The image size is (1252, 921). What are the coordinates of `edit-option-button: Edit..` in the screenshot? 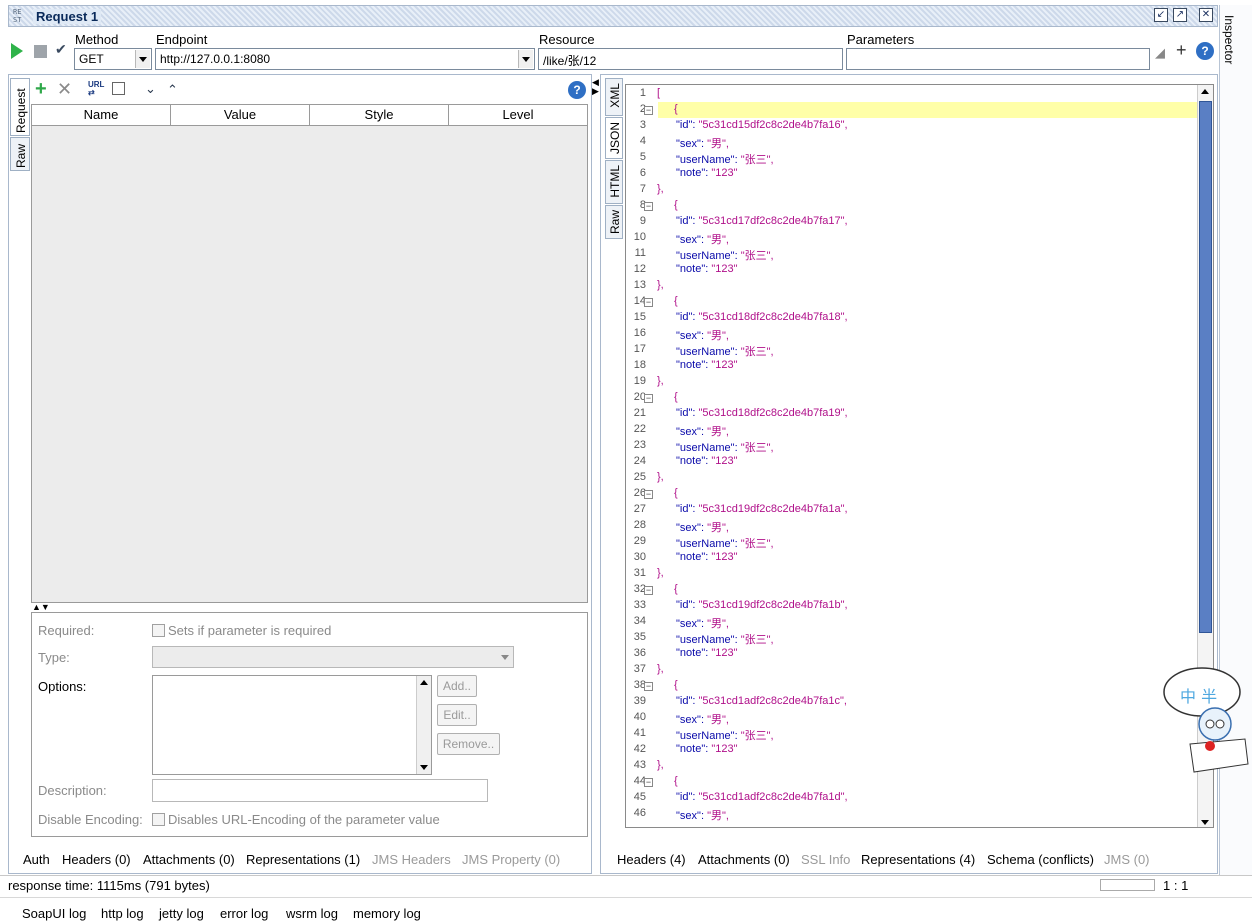 It's located at (457, 715).